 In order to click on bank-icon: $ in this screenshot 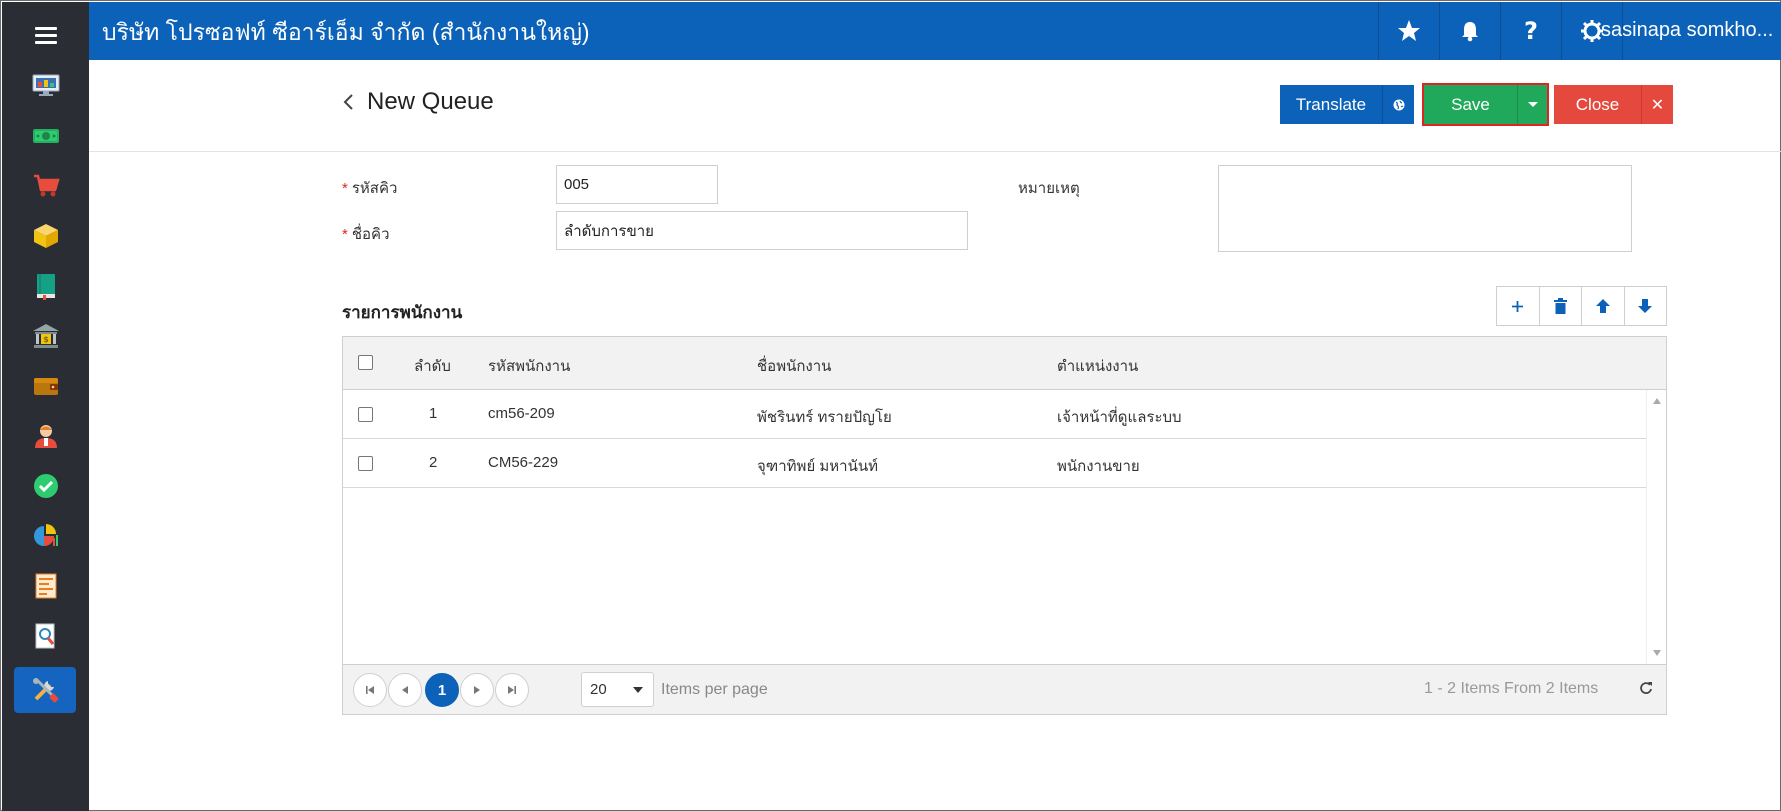, I will do `click(46, 336)`.